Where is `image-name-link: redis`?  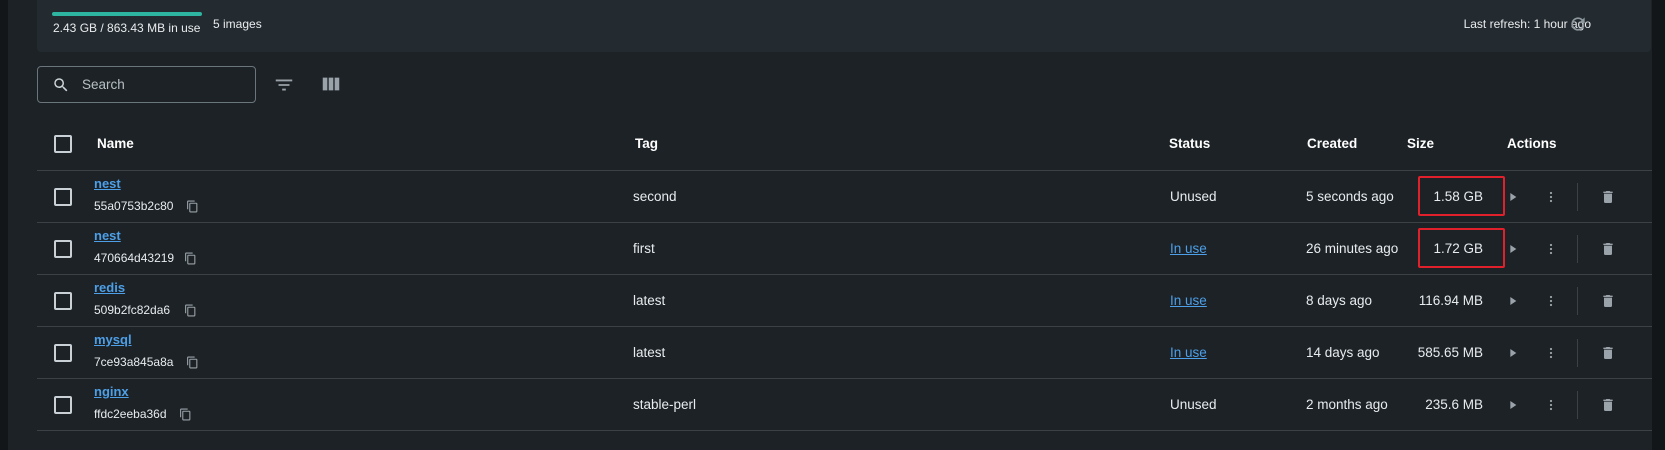
image-name-link: redis is located at coordinates (109, 287).